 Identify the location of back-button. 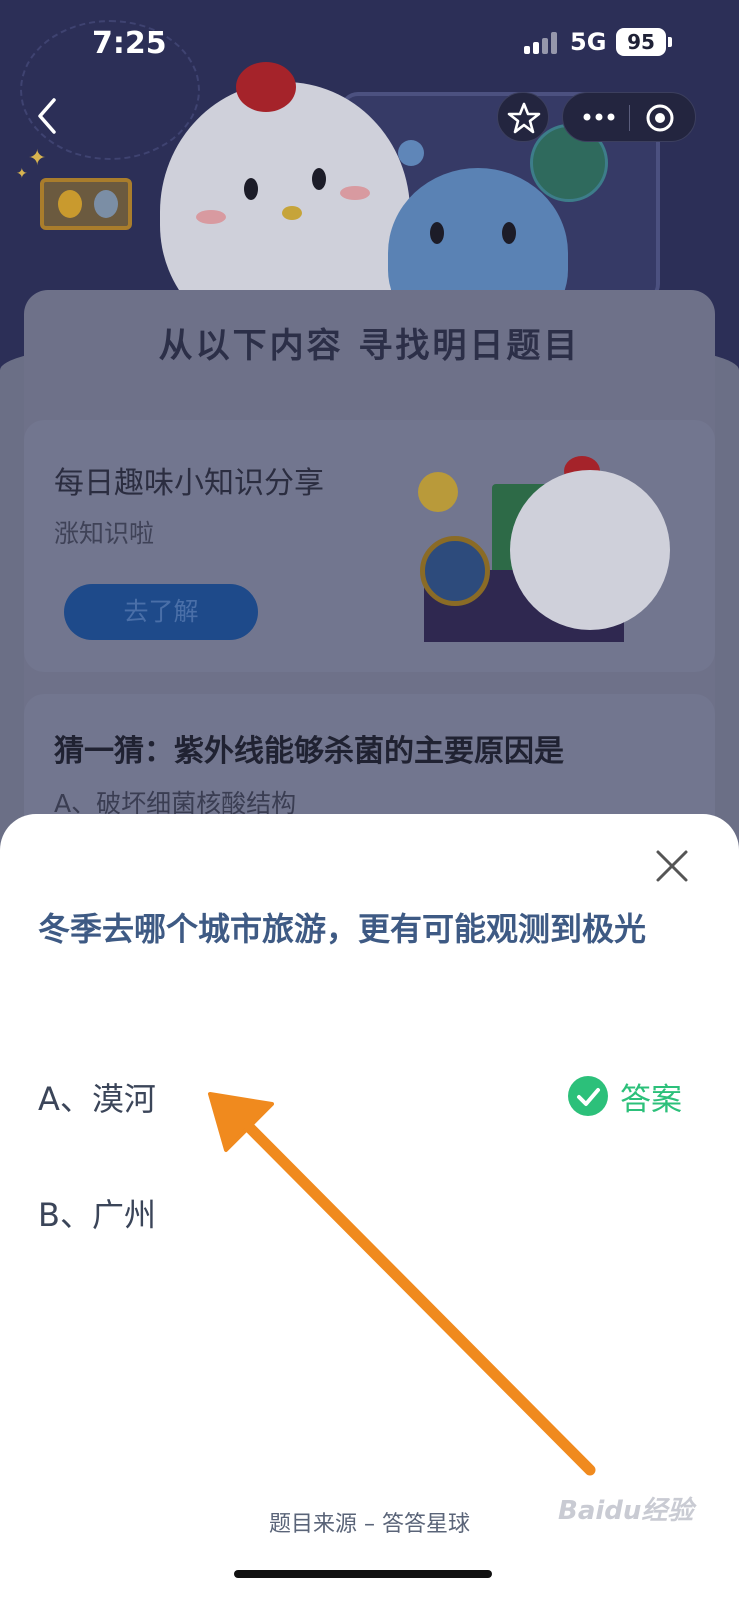
(50, 116).